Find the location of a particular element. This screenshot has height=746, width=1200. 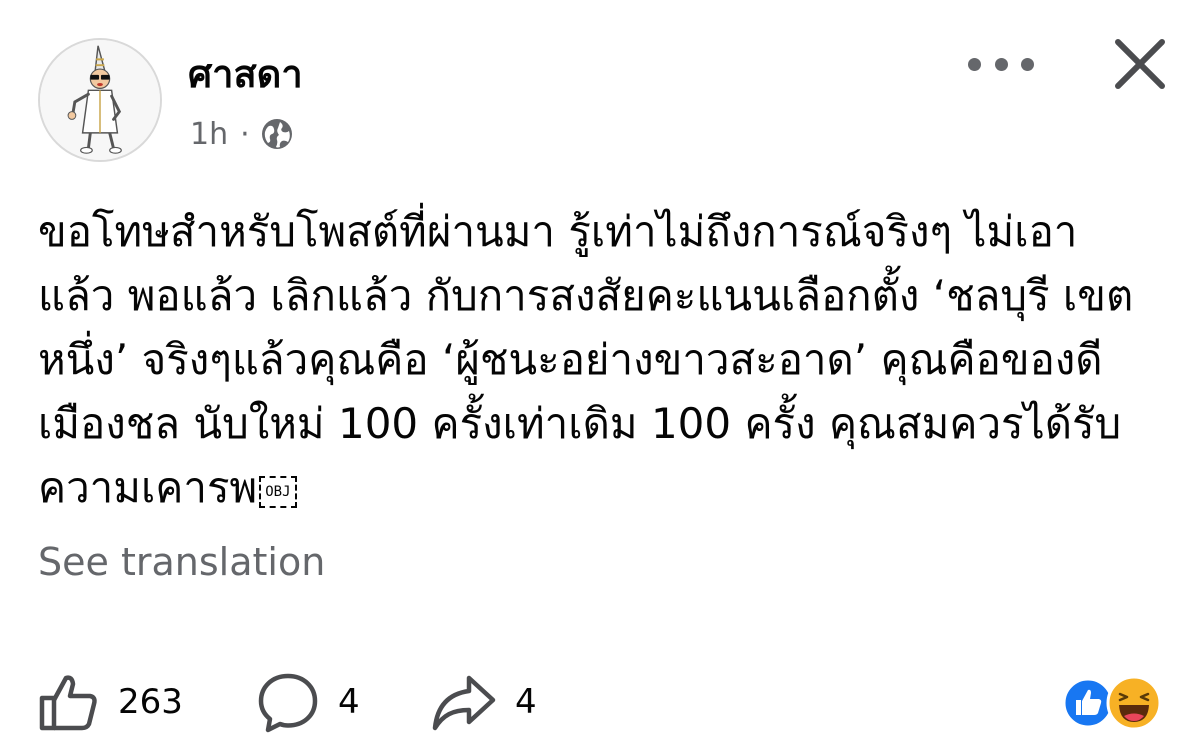

share-arrow-icon is located at coordinates (464, 703).